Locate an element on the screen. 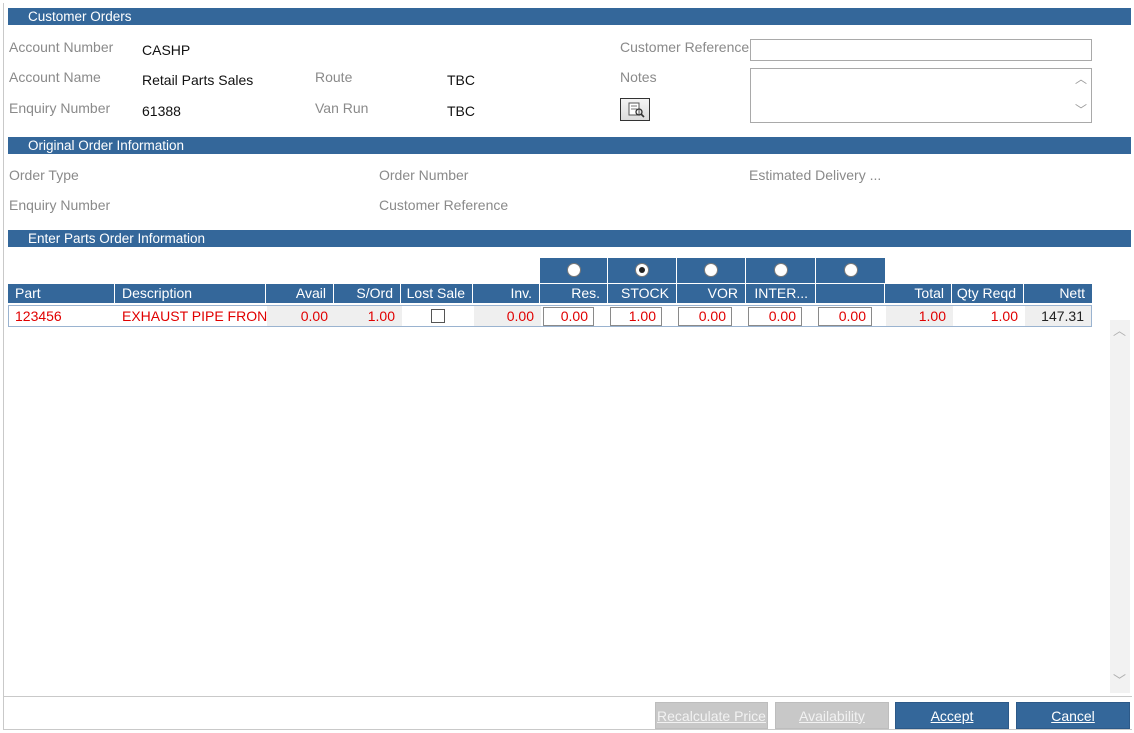  radio-extra-cell is located at coordinates (850, 270).